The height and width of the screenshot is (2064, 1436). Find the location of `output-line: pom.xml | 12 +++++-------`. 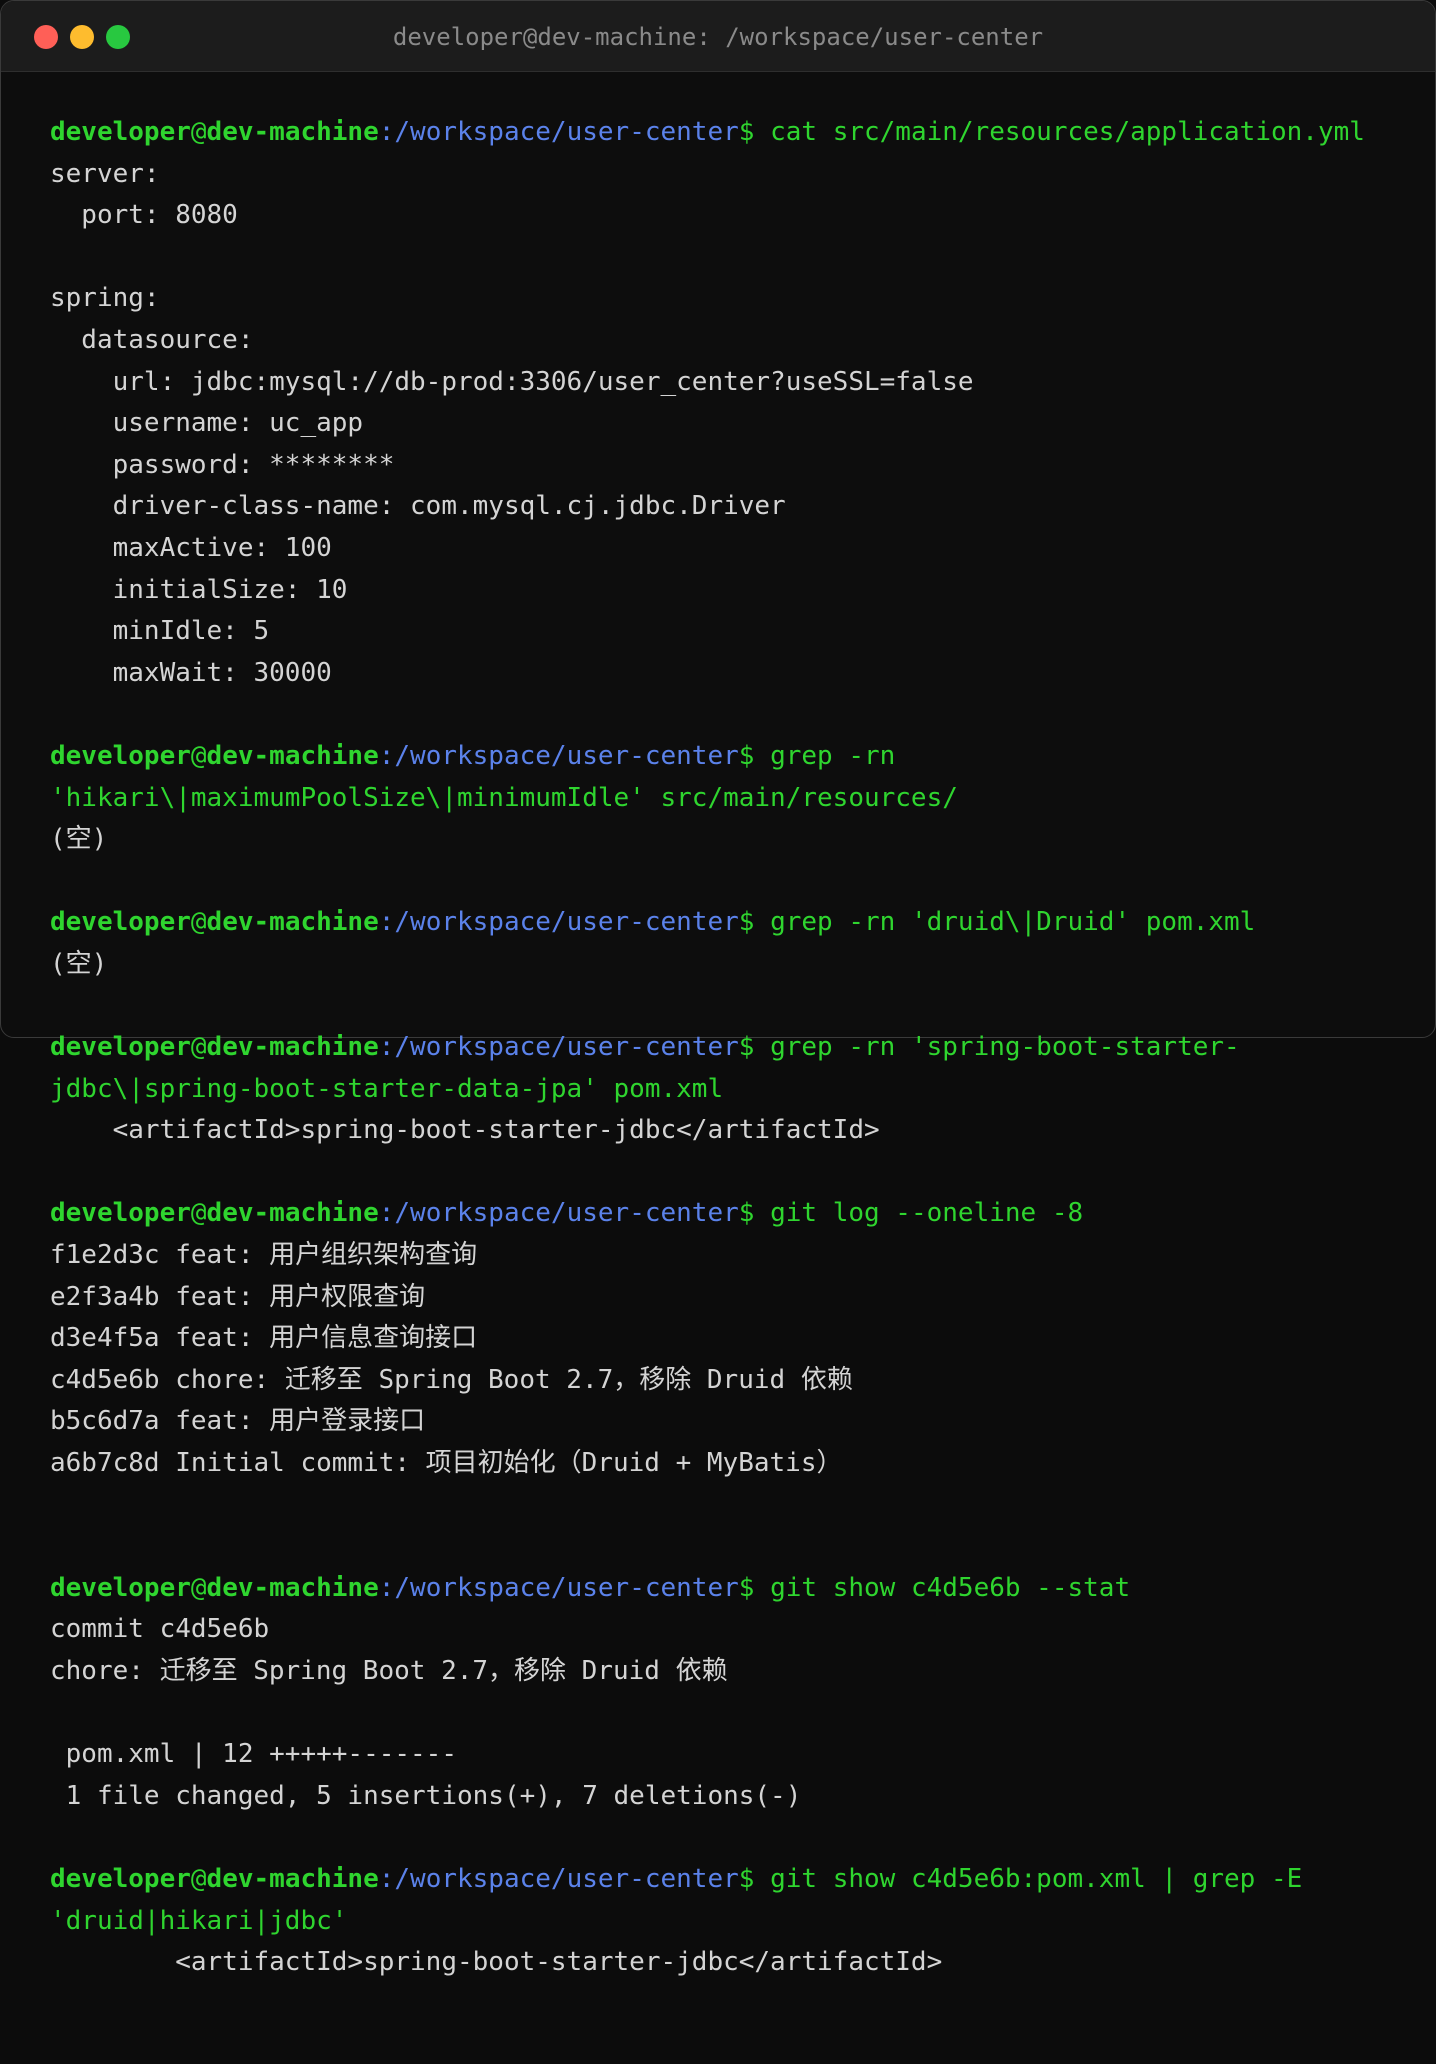

output-line: pom.xml | 12 +++++------- is located at coordinates (735, 1755).